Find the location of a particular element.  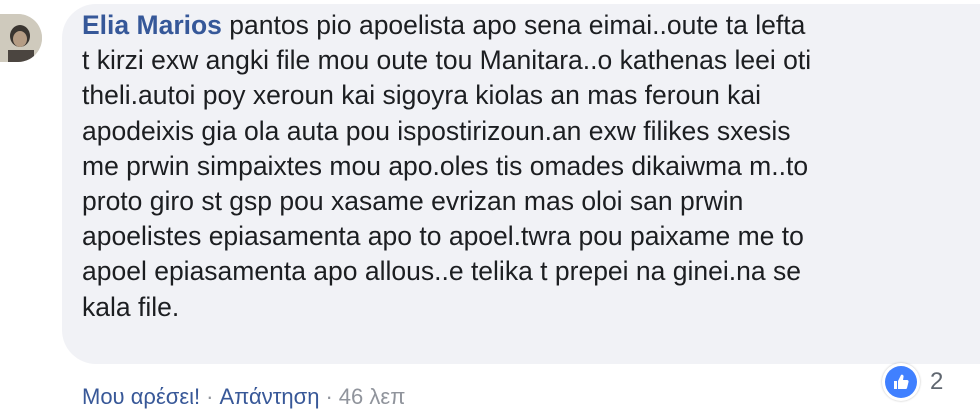

comment-actions: Μου αρέσει! · Απάντηση · 46 λεπ is located at coordinates (243, 397).